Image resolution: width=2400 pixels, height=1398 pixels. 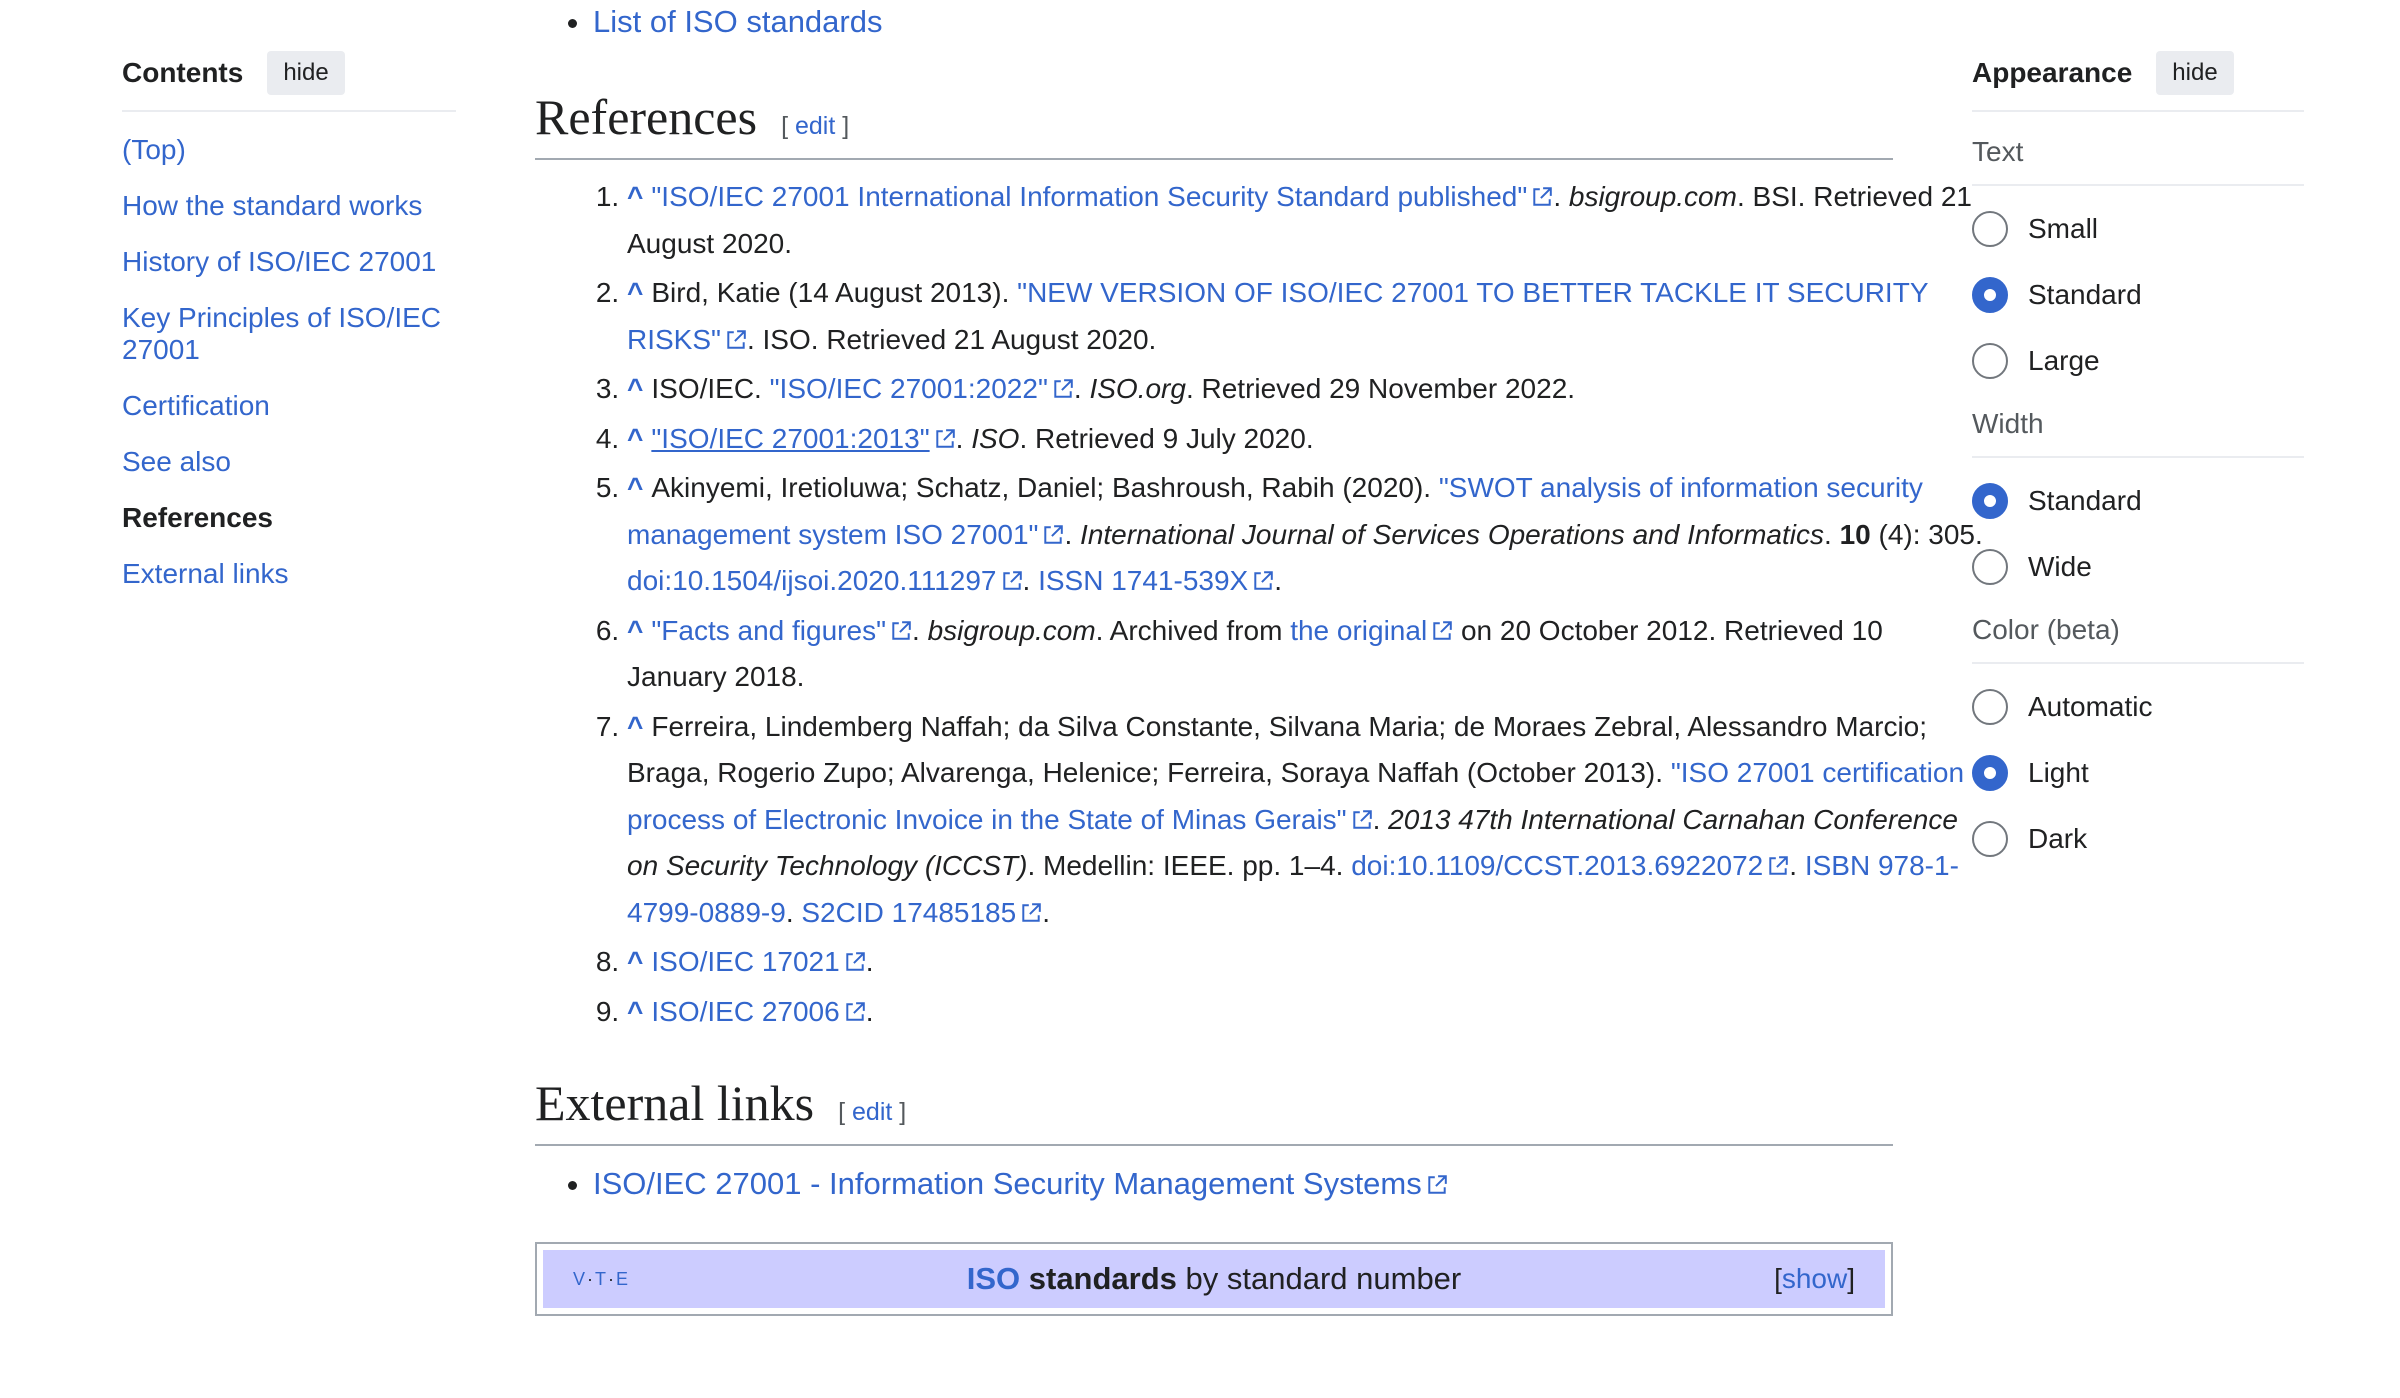 What do you see at coordinates (908, 912) in the screenshot?
I see `s2cid-link: S2CID 17485185` at bounding box center [908, 912].